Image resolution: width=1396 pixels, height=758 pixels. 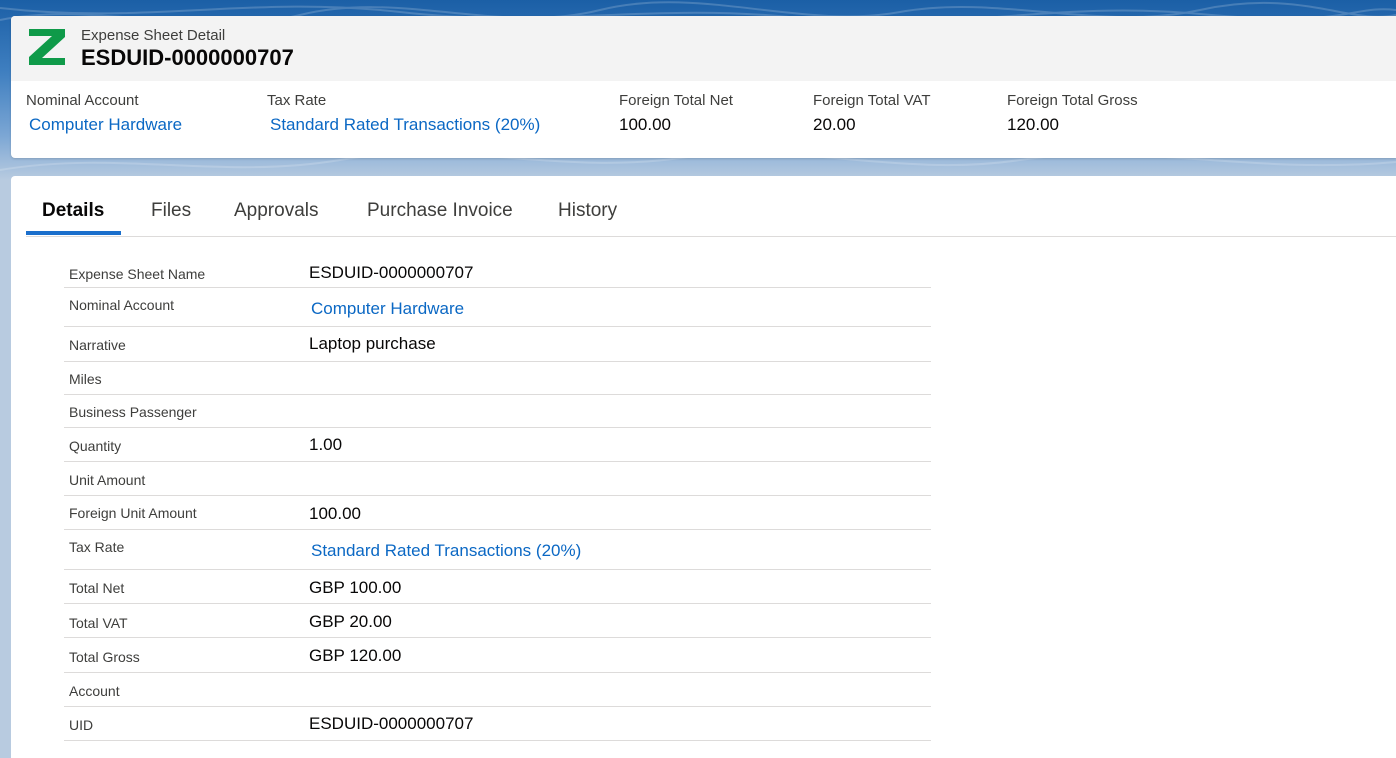 What do you see at coordinates (107, 480) in the screenshot?
I see `detail-label: Unit Amount` at bounding box center [107, 480].